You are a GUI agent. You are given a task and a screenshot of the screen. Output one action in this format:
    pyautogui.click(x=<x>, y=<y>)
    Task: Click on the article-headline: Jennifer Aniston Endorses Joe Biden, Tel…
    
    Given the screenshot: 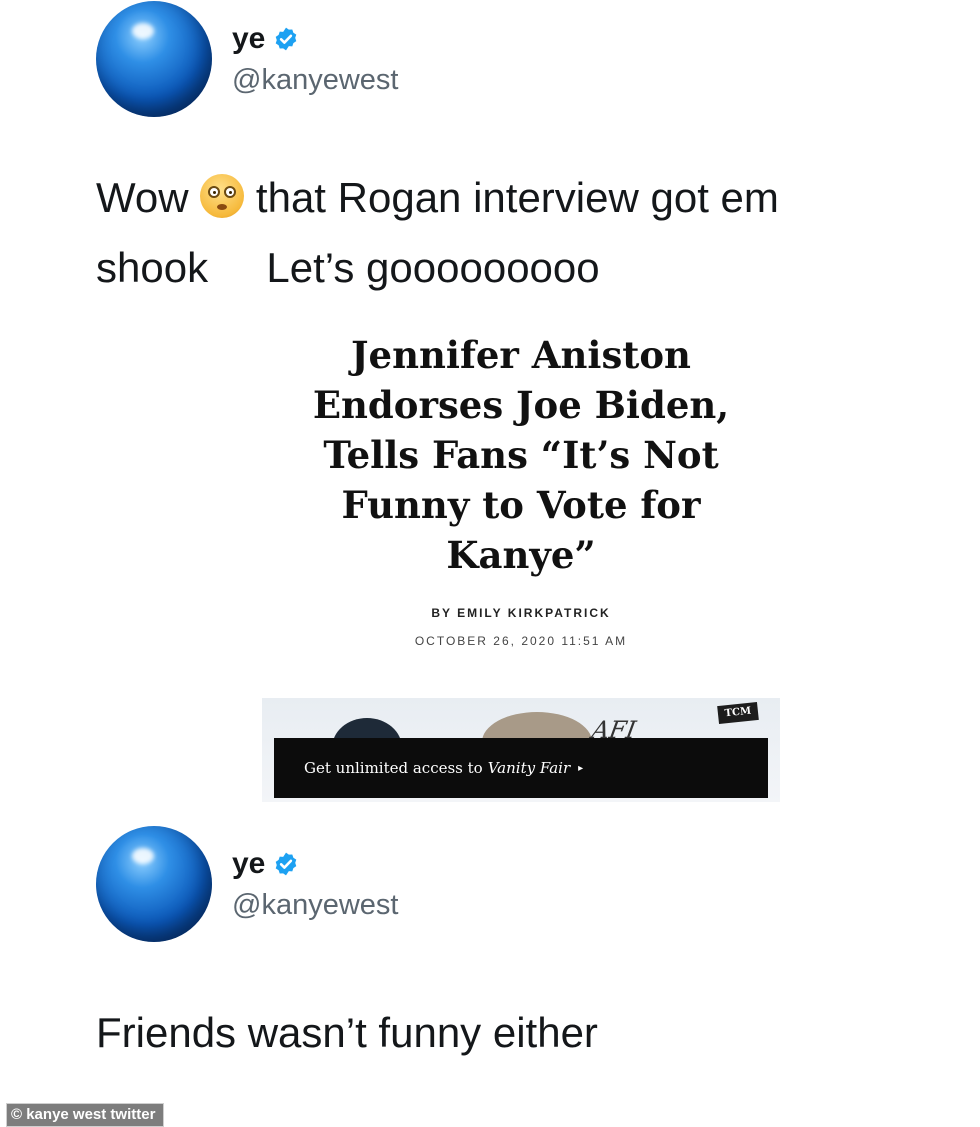 What is the action you would take?
    pyautogui.click(x=521, y=455)
    